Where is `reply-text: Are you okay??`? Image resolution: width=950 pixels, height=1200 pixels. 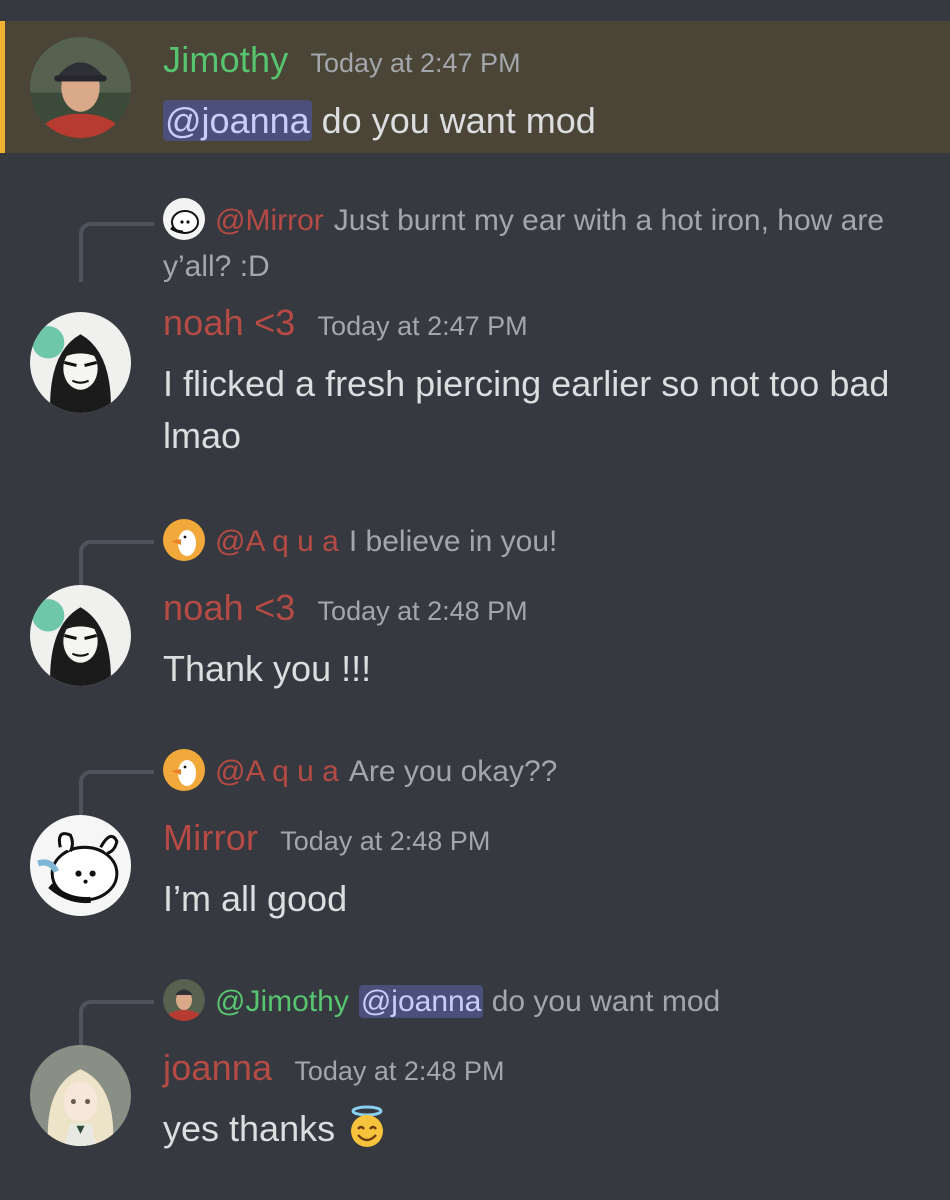
reply-text: Are you okay?? is located at coordinates (453, 771).